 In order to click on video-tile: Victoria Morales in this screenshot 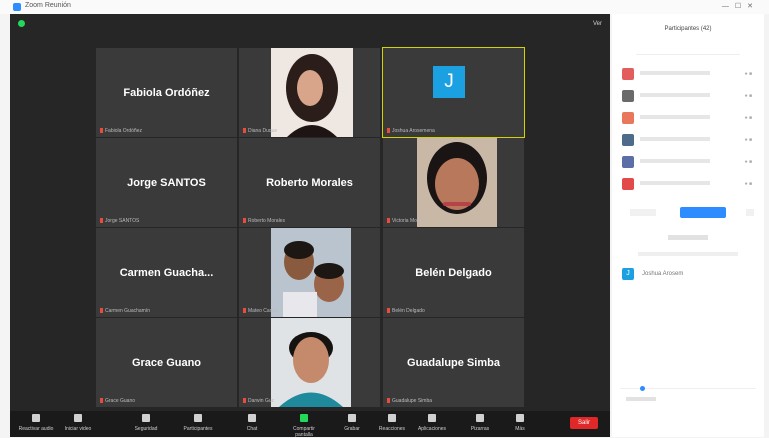, I will do `click(453, 182)`.